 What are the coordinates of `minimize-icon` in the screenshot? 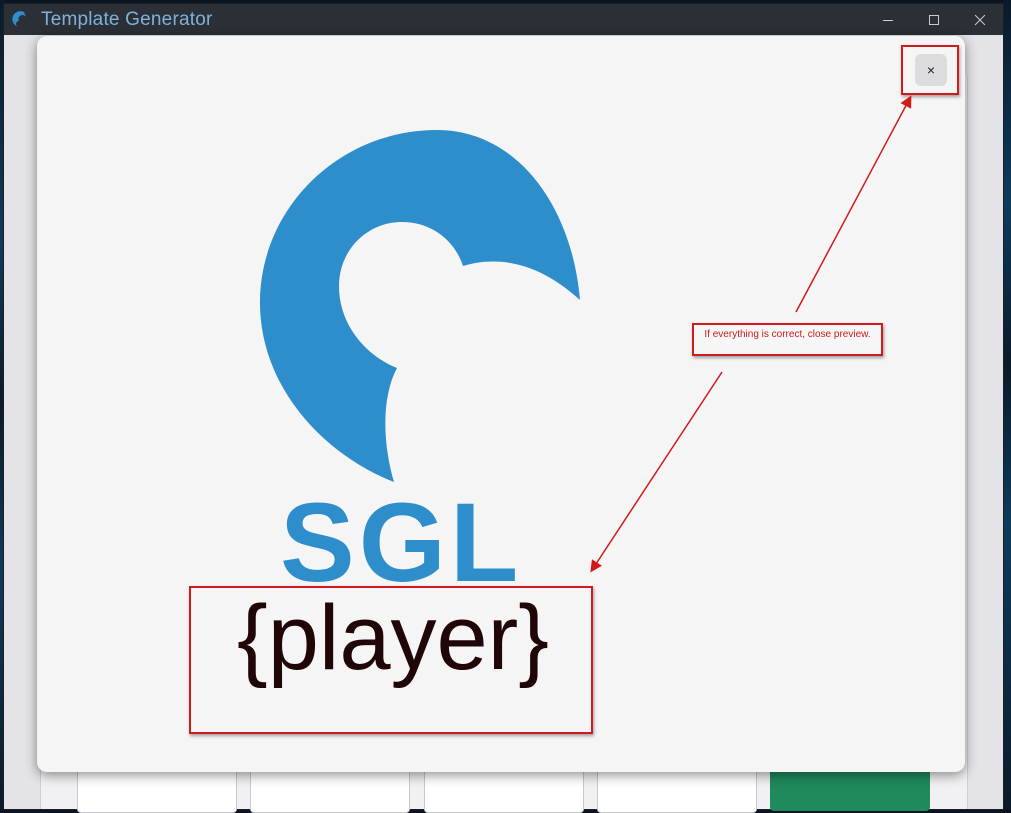 It's located at (888, 19).